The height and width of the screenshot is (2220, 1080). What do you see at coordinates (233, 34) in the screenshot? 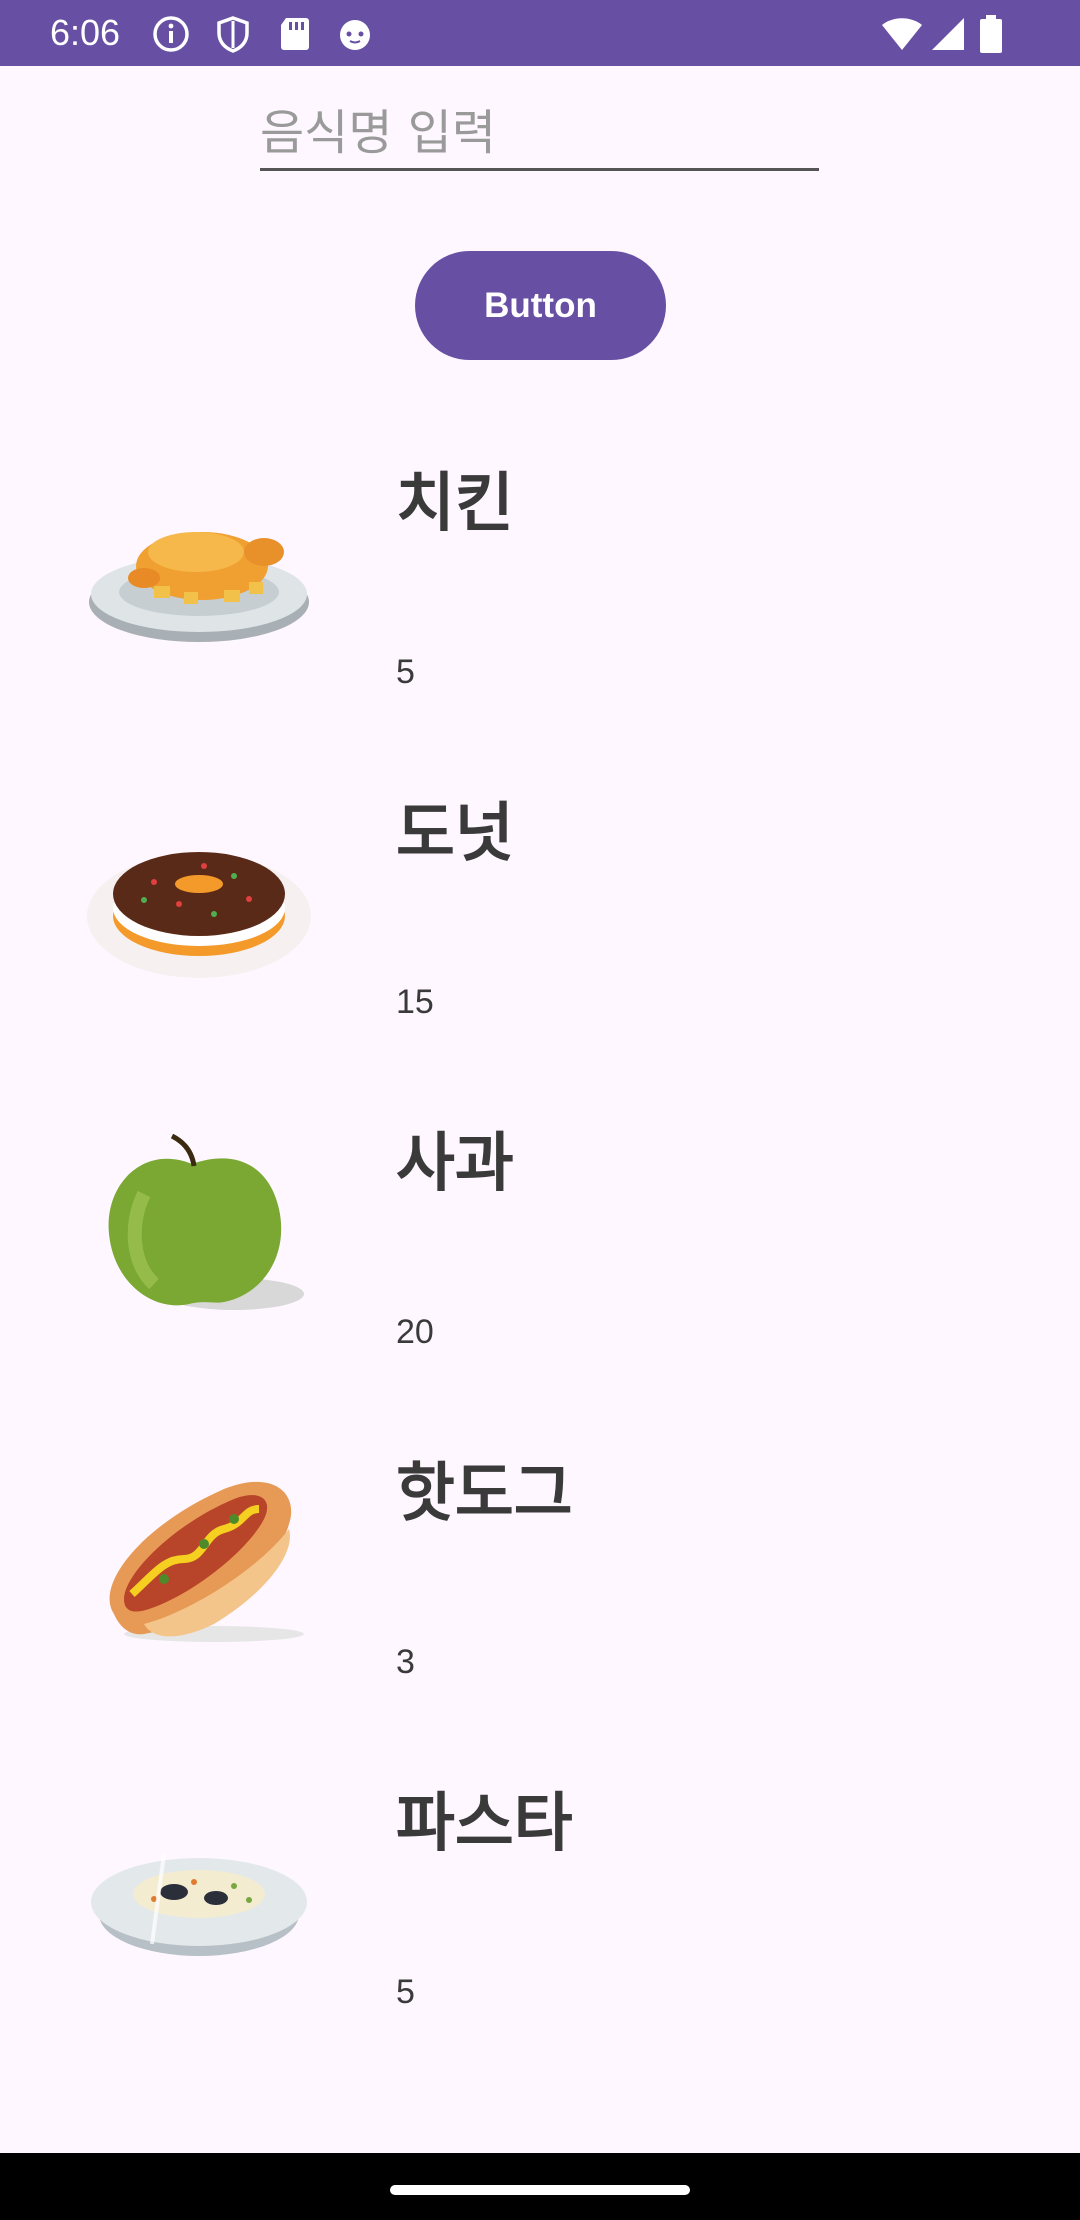
I see `shield-icon` at bounding box center [233, 34].